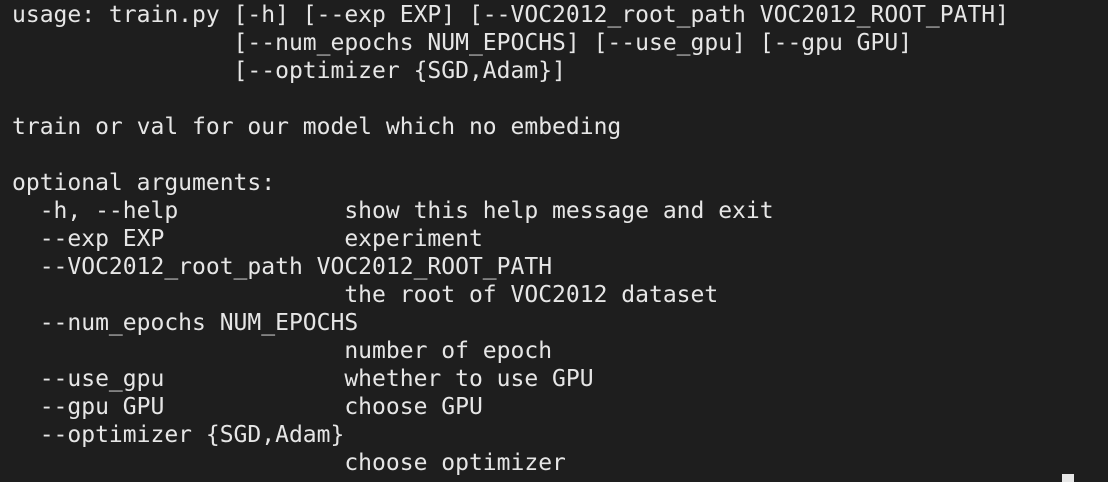  What do you see at coordinates (185, 323) in the screenshot?
I see `arg-num-epochs-line: --num_epochs NUM_EPOCHS` at bounding box center [185, 323].